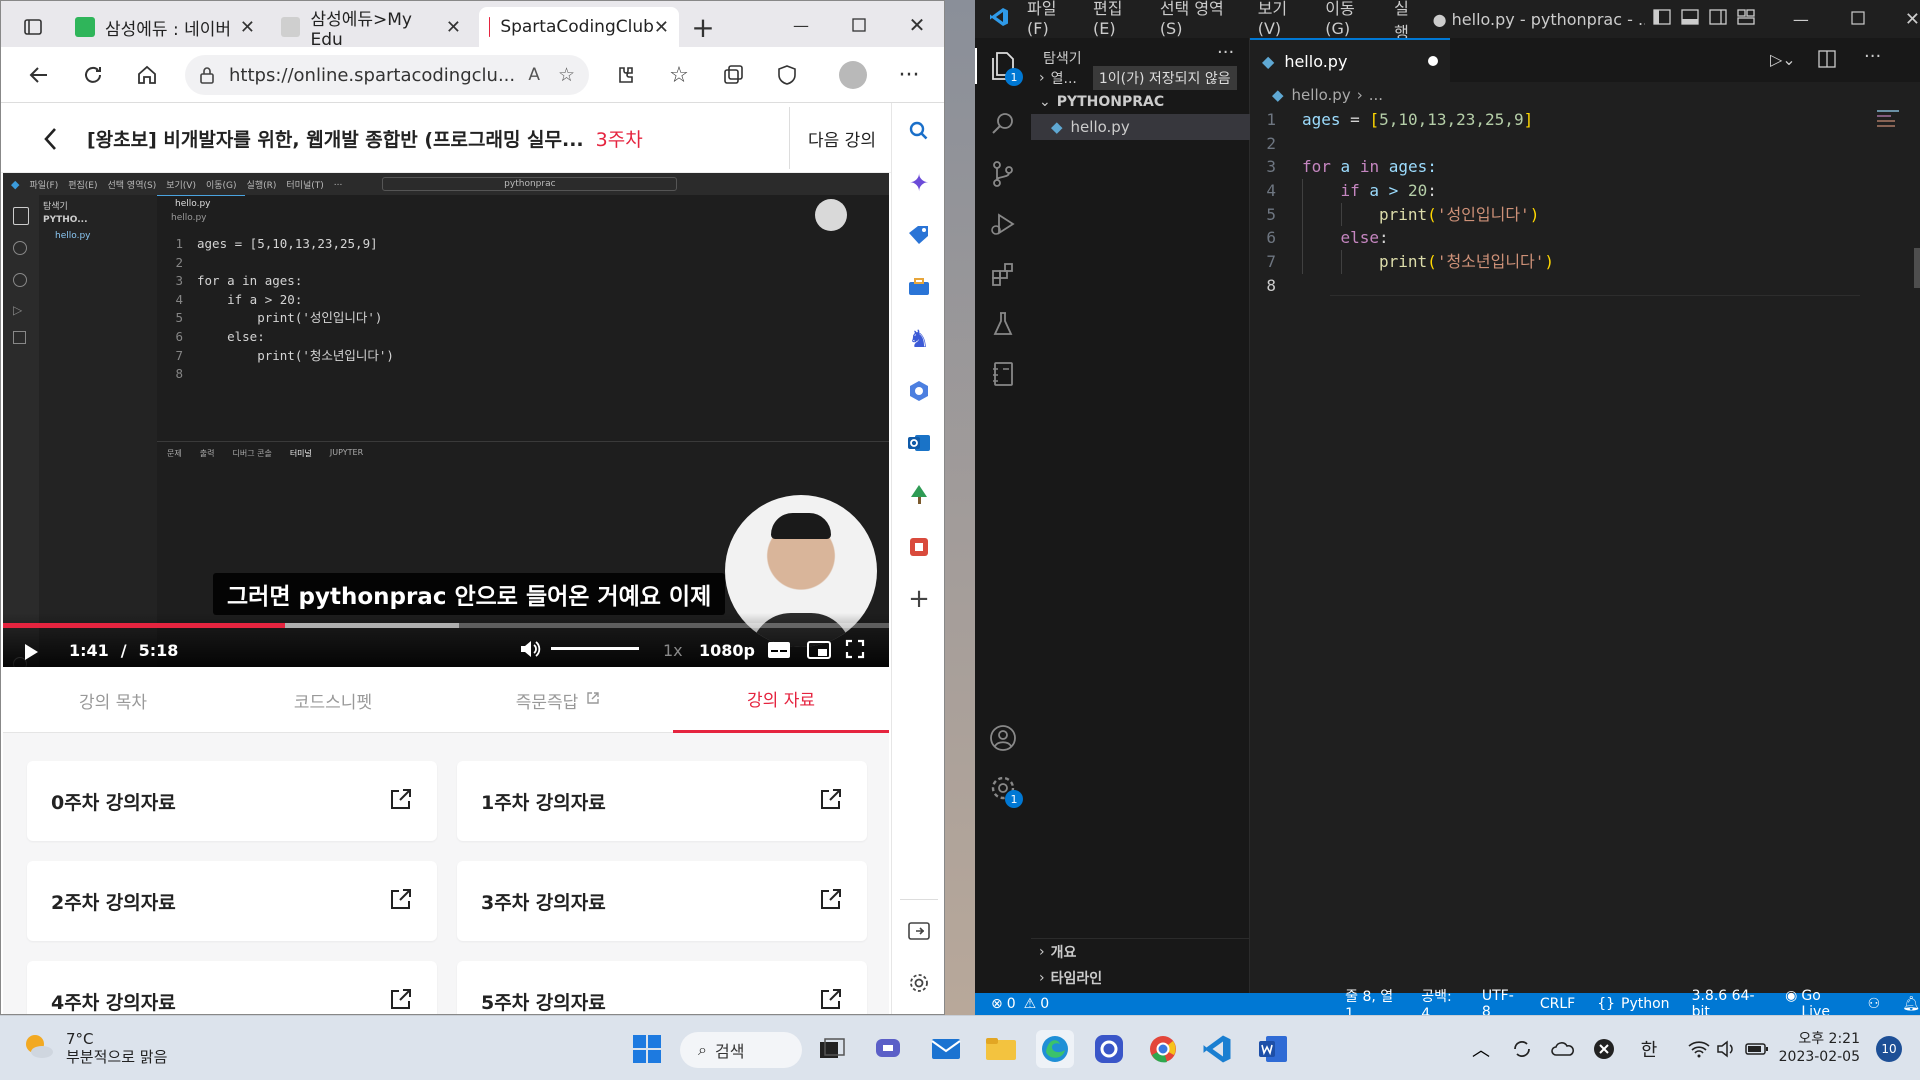  I want to click on jupyter-notebook-icon, so click(1003, 374).